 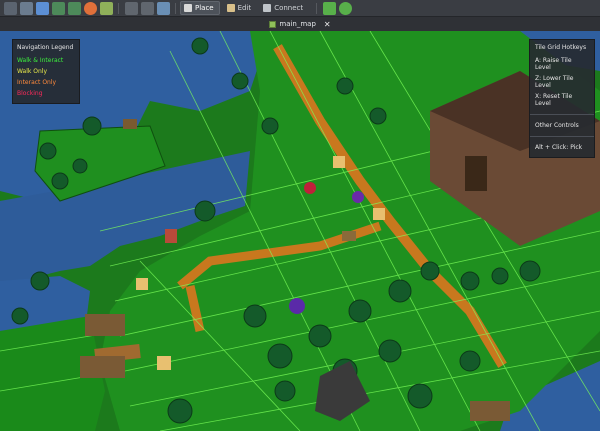 I want to click on connect-icon, so click(x=267, y=8).